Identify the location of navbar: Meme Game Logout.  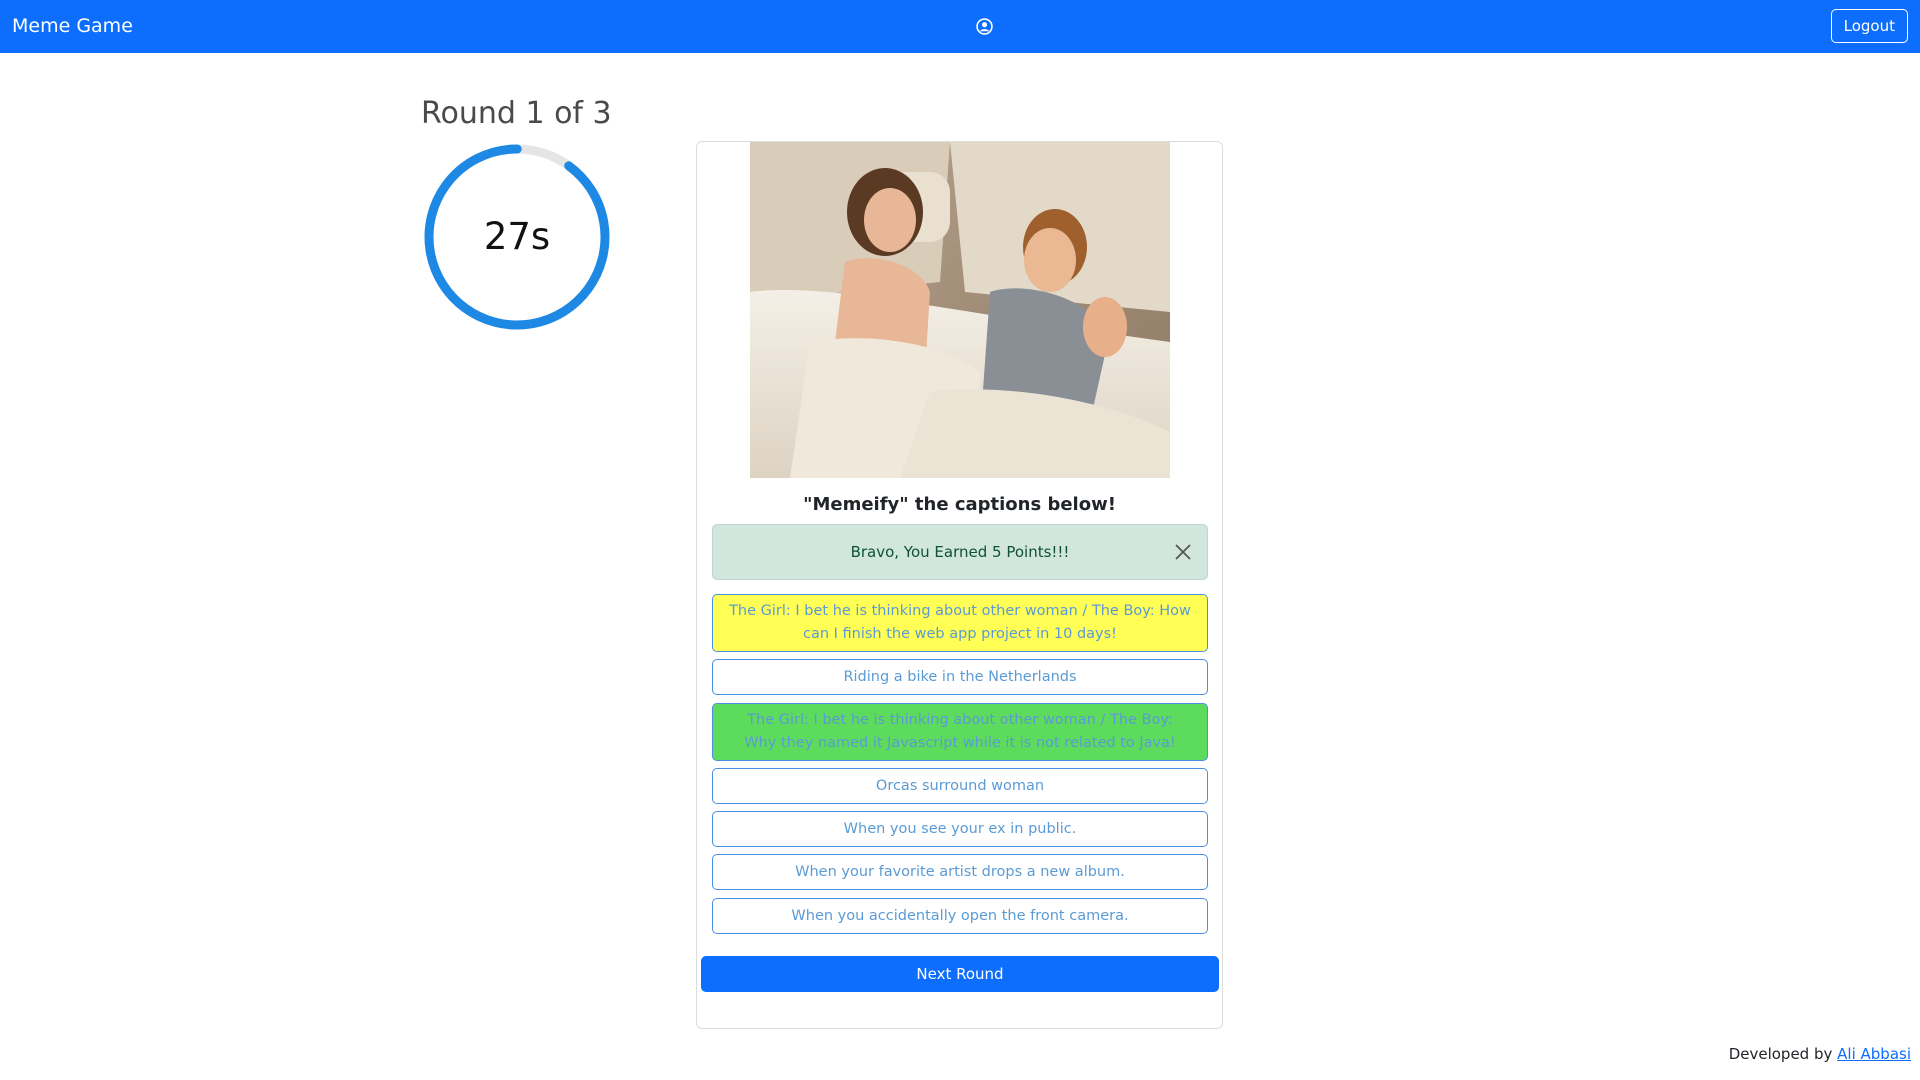
(960, 26).